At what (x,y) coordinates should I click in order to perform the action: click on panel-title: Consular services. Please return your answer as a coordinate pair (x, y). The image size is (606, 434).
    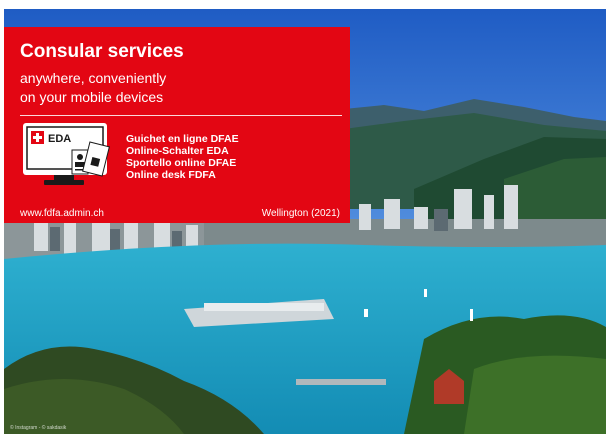
    Looking at the image, I should click on (102, 51).